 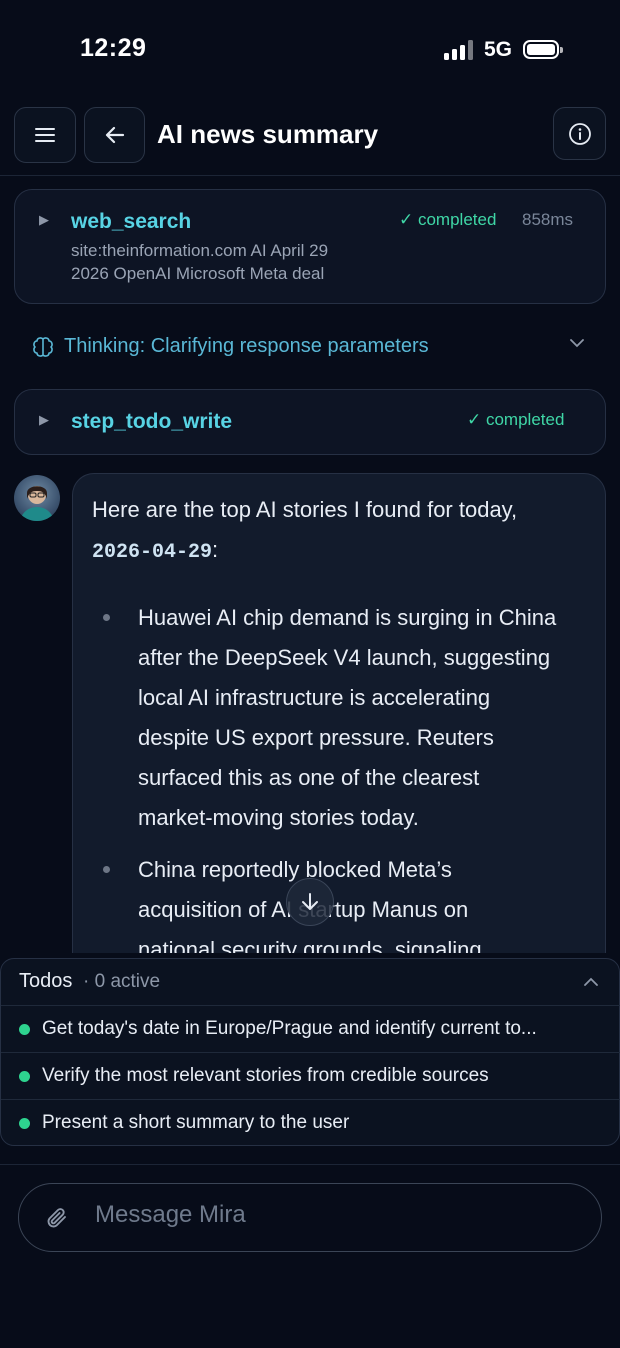 What do you see at coordinates (498, 49) in the screenshot?
I see `network-type: 5G` at bounding box center [498, 49].